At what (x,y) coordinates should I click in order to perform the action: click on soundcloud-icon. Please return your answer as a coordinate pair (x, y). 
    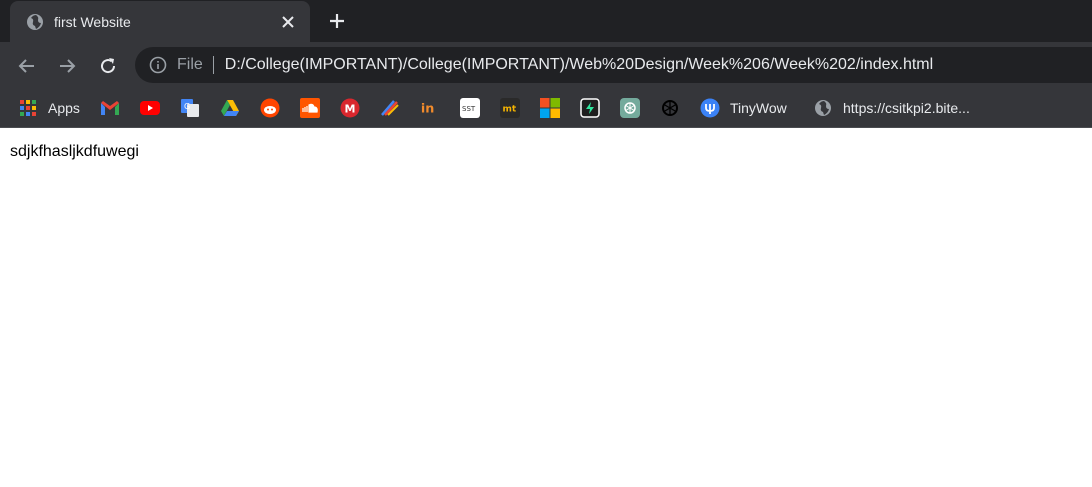
    Looking at the image, I should click on (310, 108).